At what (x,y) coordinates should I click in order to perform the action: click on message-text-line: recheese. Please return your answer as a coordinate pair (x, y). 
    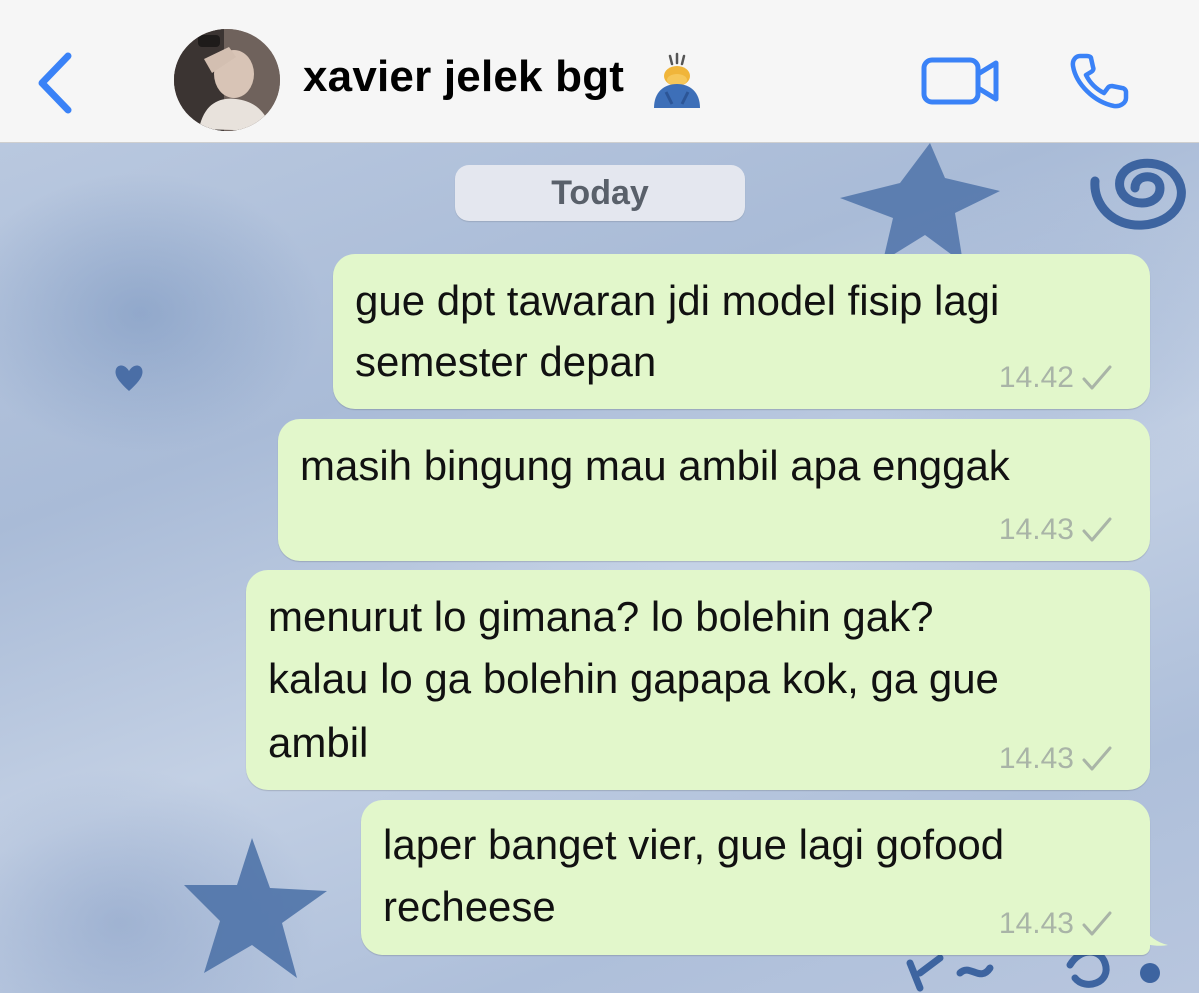
    Looking at the image, I should click on (469, 906).